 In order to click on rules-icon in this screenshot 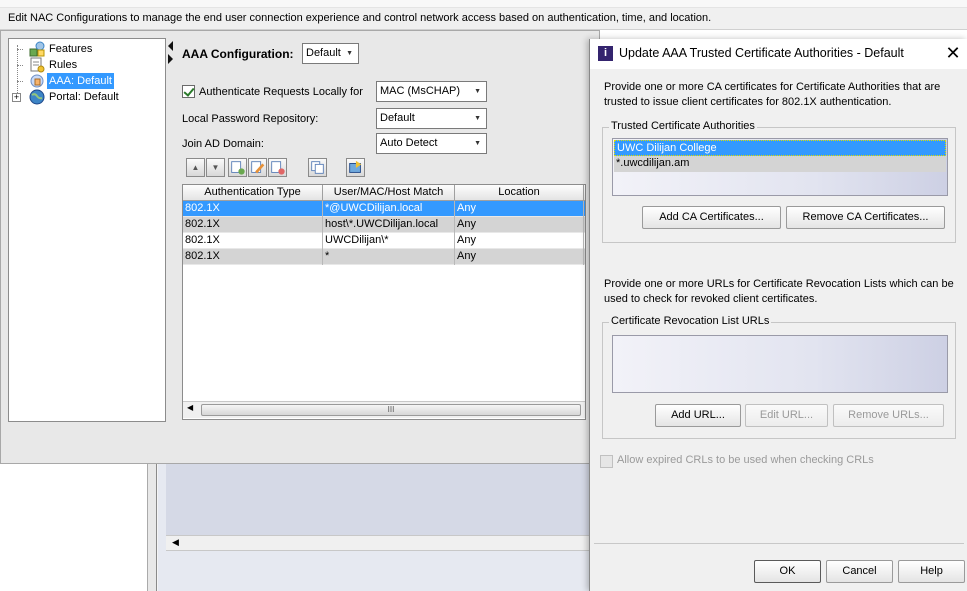, I will do `click(37, 65)`.